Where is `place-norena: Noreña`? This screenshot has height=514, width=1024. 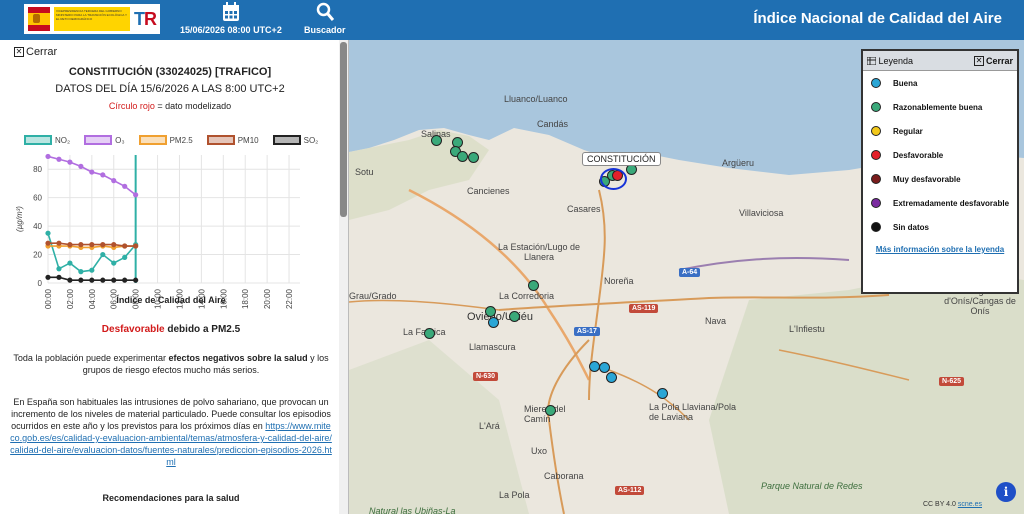
place-norena: Noreña is located at coordinates (619, 281).